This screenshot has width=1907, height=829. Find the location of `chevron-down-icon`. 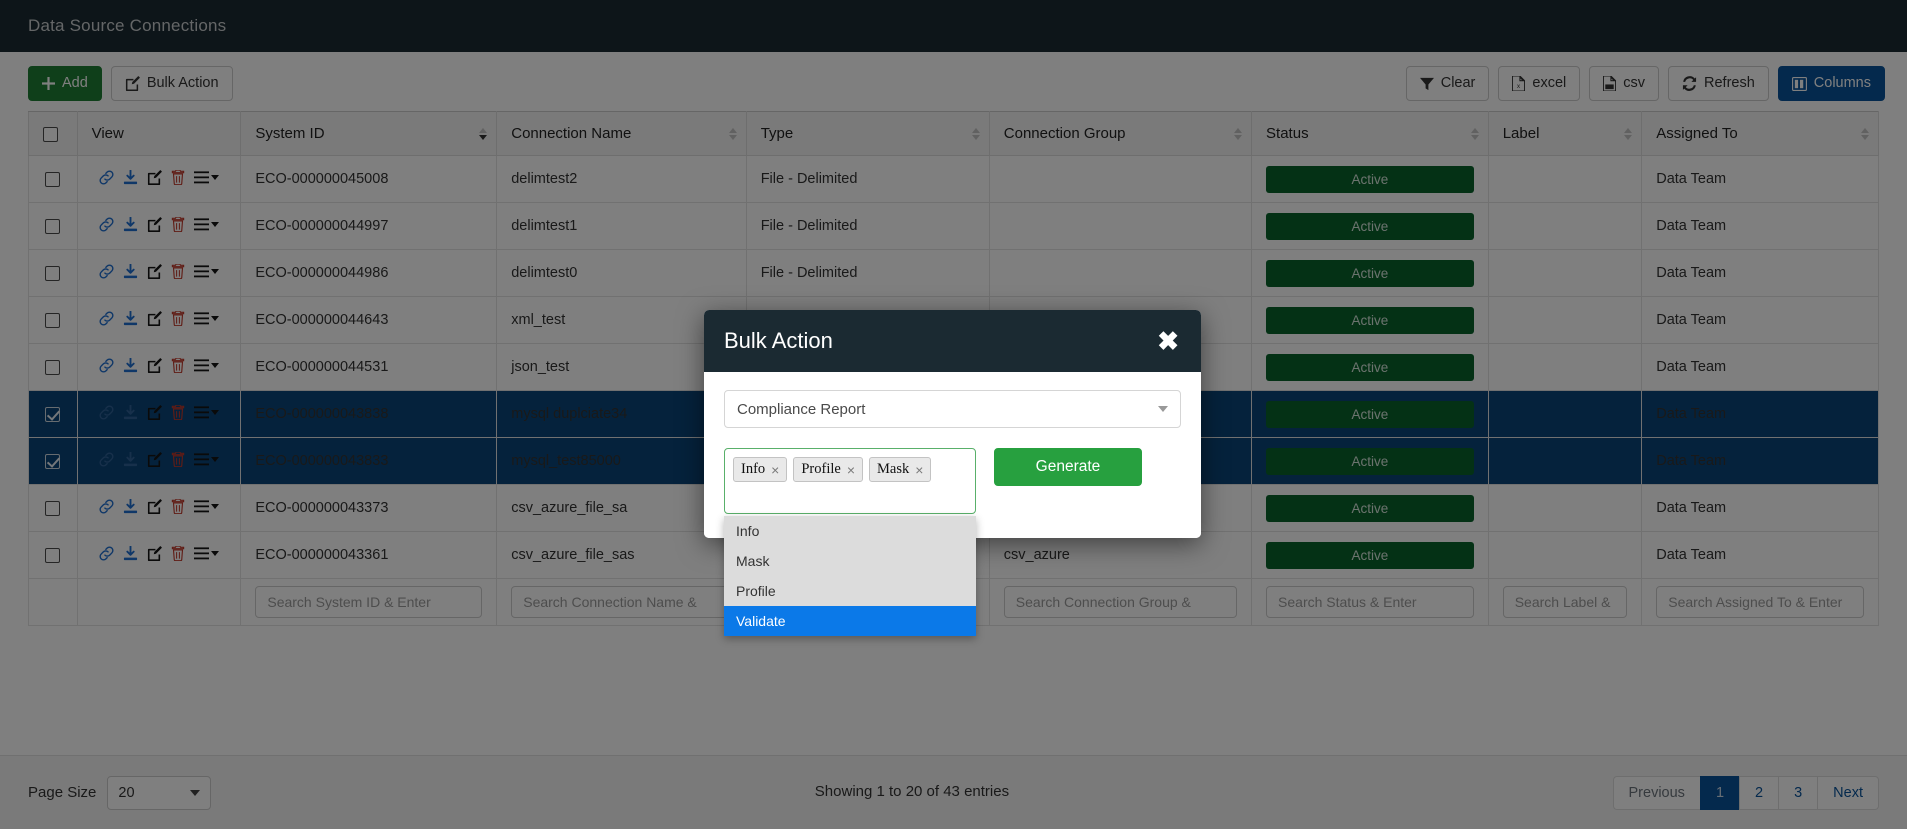

chevron-down-icon is located at coordinates (1163, 409).